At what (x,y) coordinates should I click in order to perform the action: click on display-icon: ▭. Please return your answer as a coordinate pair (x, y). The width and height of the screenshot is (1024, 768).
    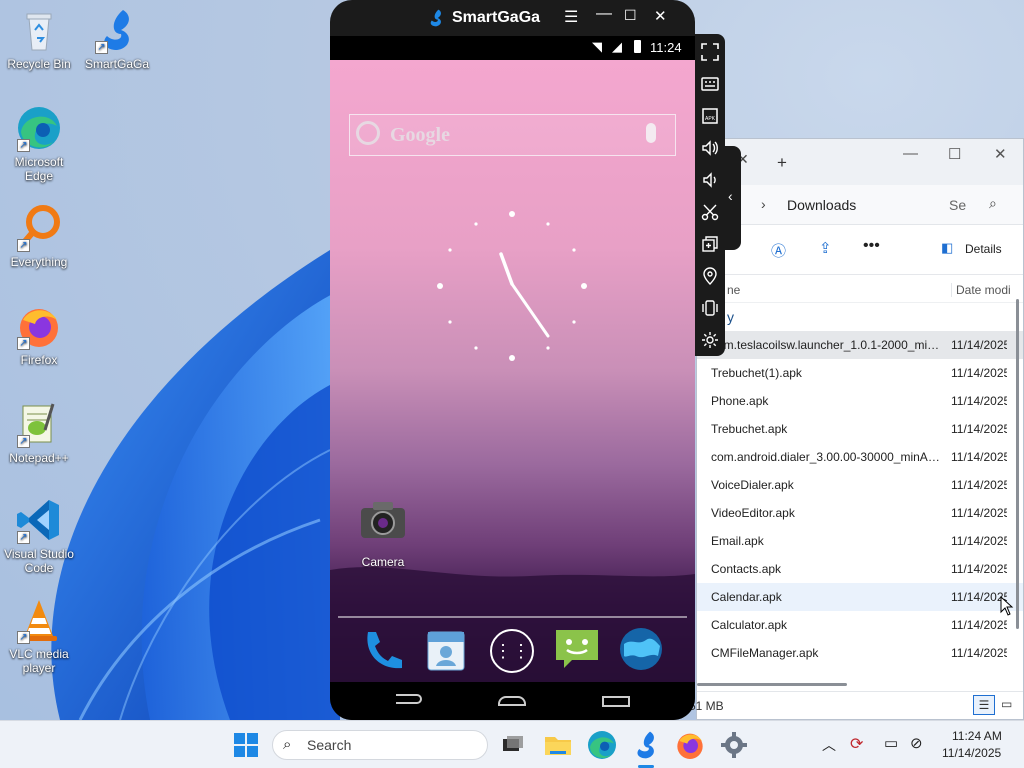
    Looking at the image, I should click on (891, 743).